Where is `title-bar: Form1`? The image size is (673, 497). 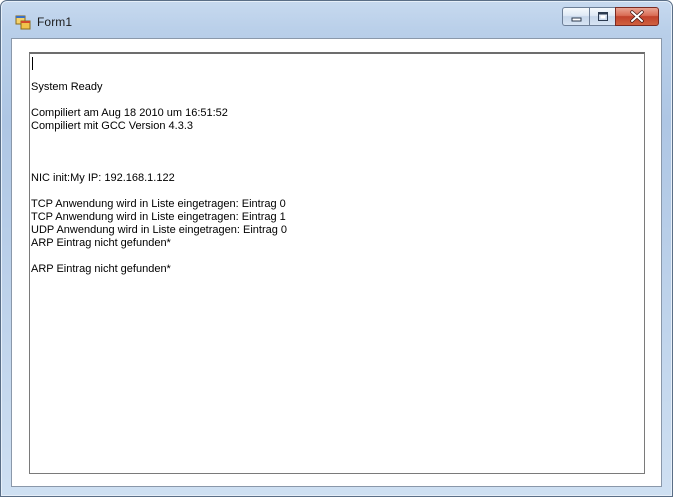
title-bar: Form1 is located at coordinates (336, 19).